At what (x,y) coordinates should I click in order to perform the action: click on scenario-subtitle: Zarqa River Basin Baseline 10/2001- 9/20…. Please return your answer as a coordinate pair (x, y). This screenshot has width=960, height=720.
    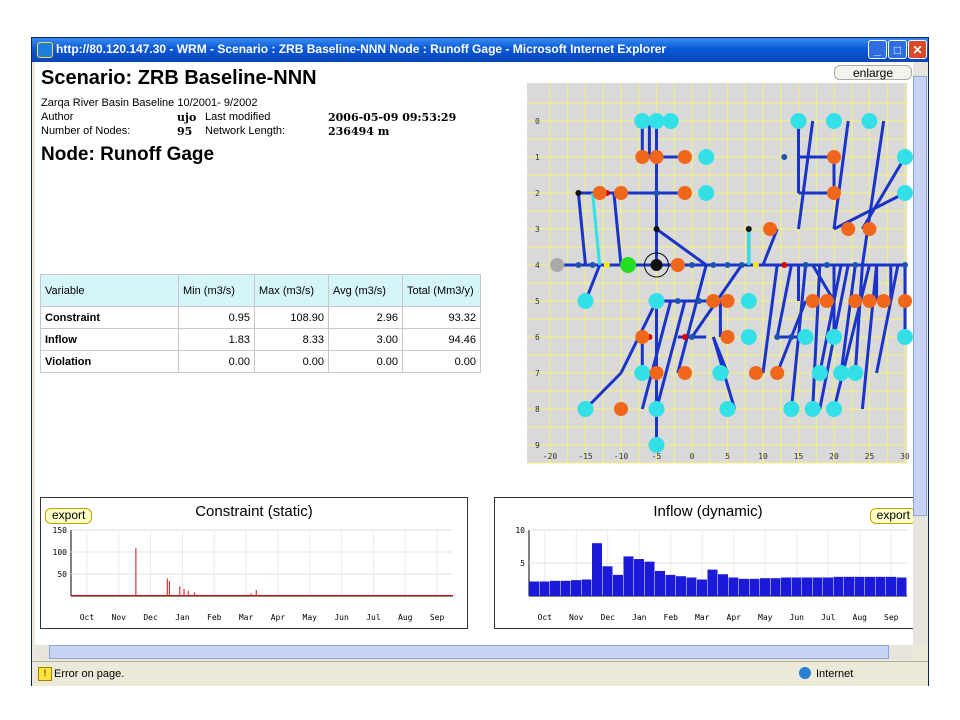
    Looking at the image, I should click on (149, 103).